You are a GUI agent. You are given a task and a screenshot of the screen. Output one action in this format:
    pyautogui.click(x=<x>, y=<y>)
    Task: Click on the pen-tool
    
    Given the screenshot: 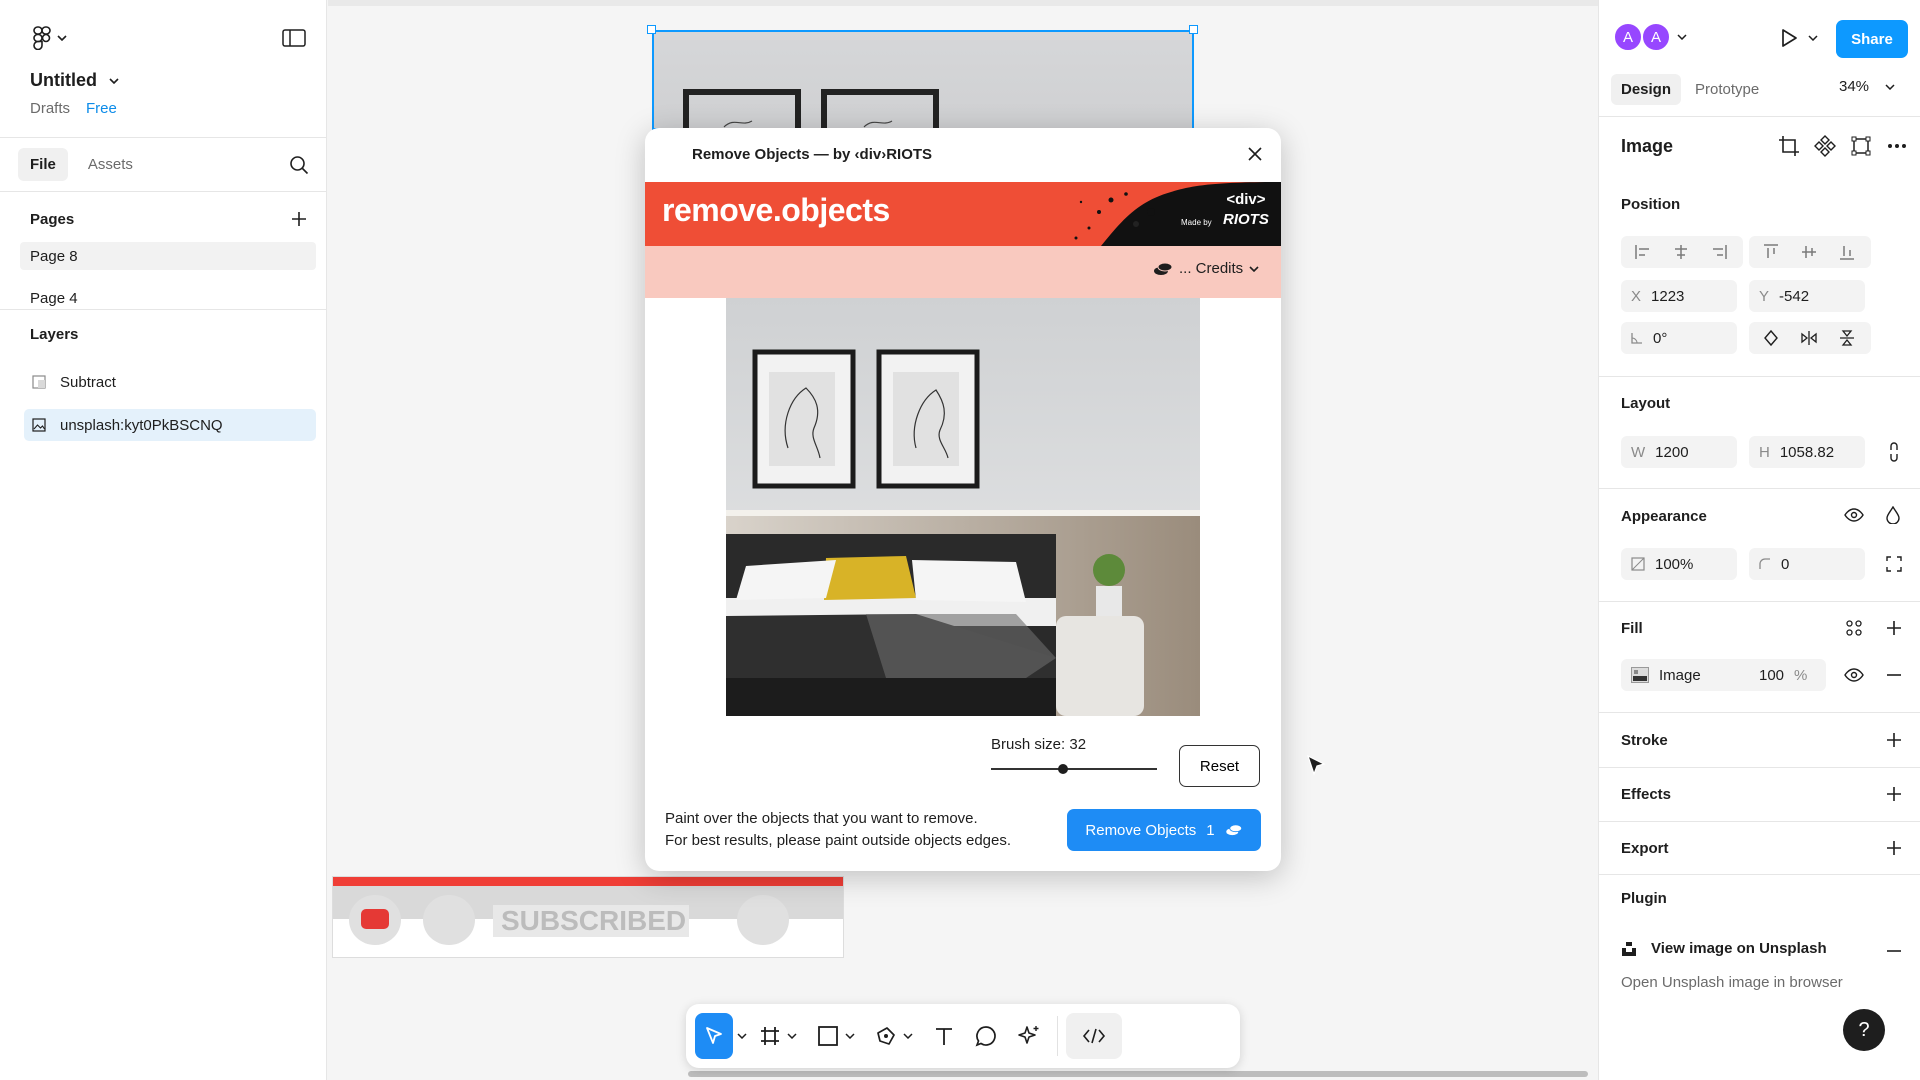 What is the action you would take?
    pyautogui.click(x=894, y=1036)
    